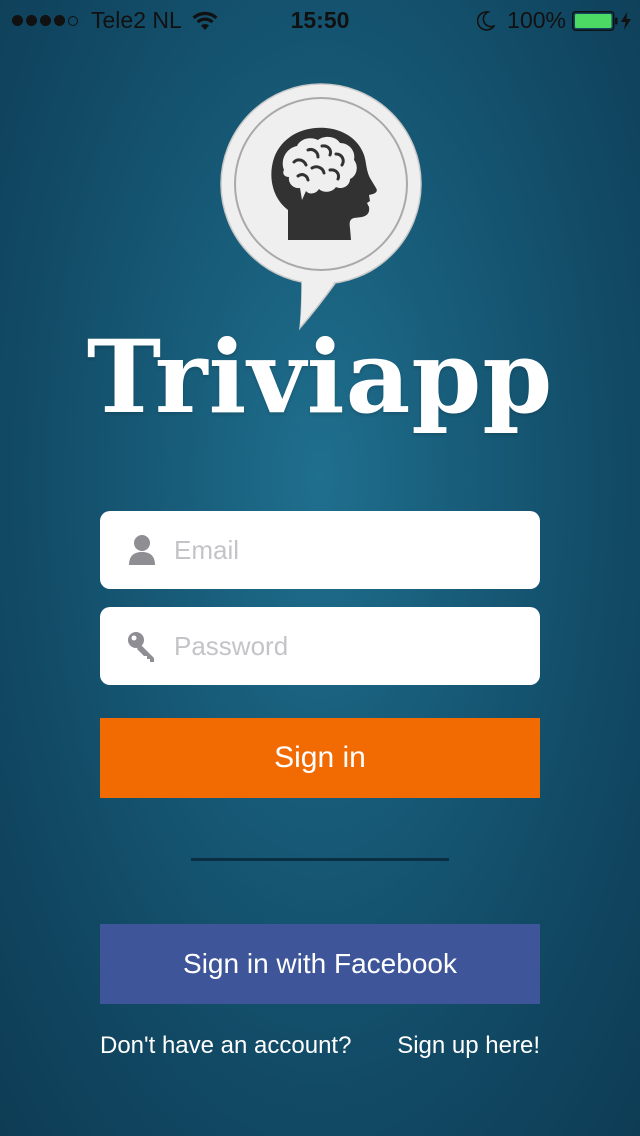  Describe the element at coordinates (536, 20) in the screenshot. I see `battery-percentage: 100%` at that location.